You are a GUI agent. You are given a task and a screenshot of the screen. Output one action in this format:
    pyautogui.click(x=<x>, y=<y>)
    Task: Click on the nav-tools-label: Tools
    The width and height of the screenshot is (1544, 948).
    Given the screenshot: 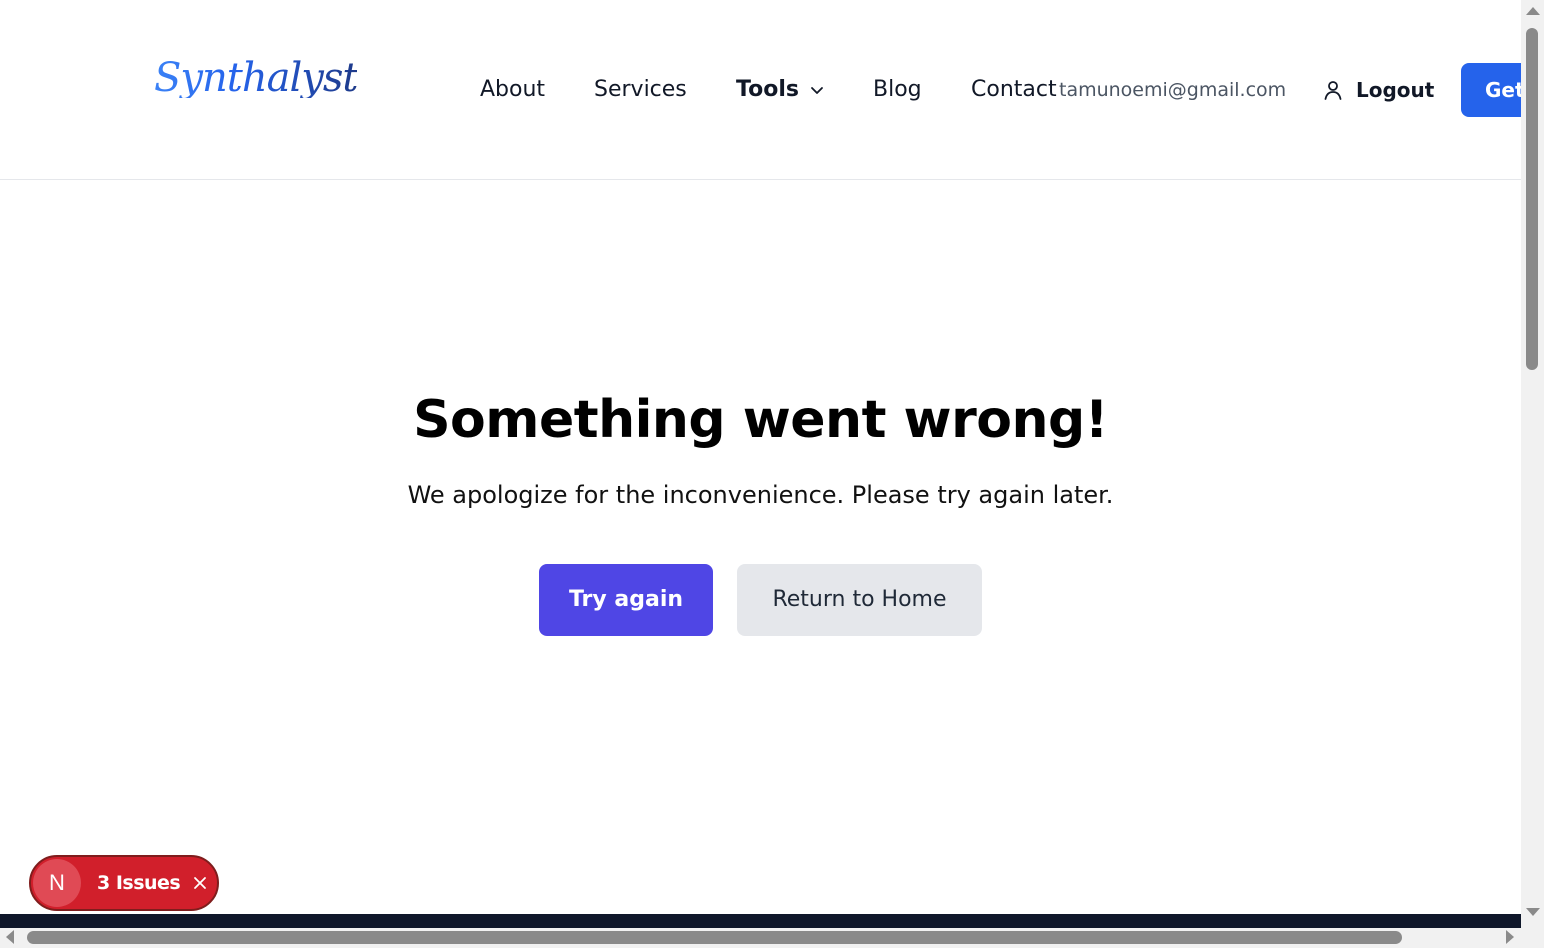 What is the action you would take?
    pyautogui.click(x=767, y=89)
    